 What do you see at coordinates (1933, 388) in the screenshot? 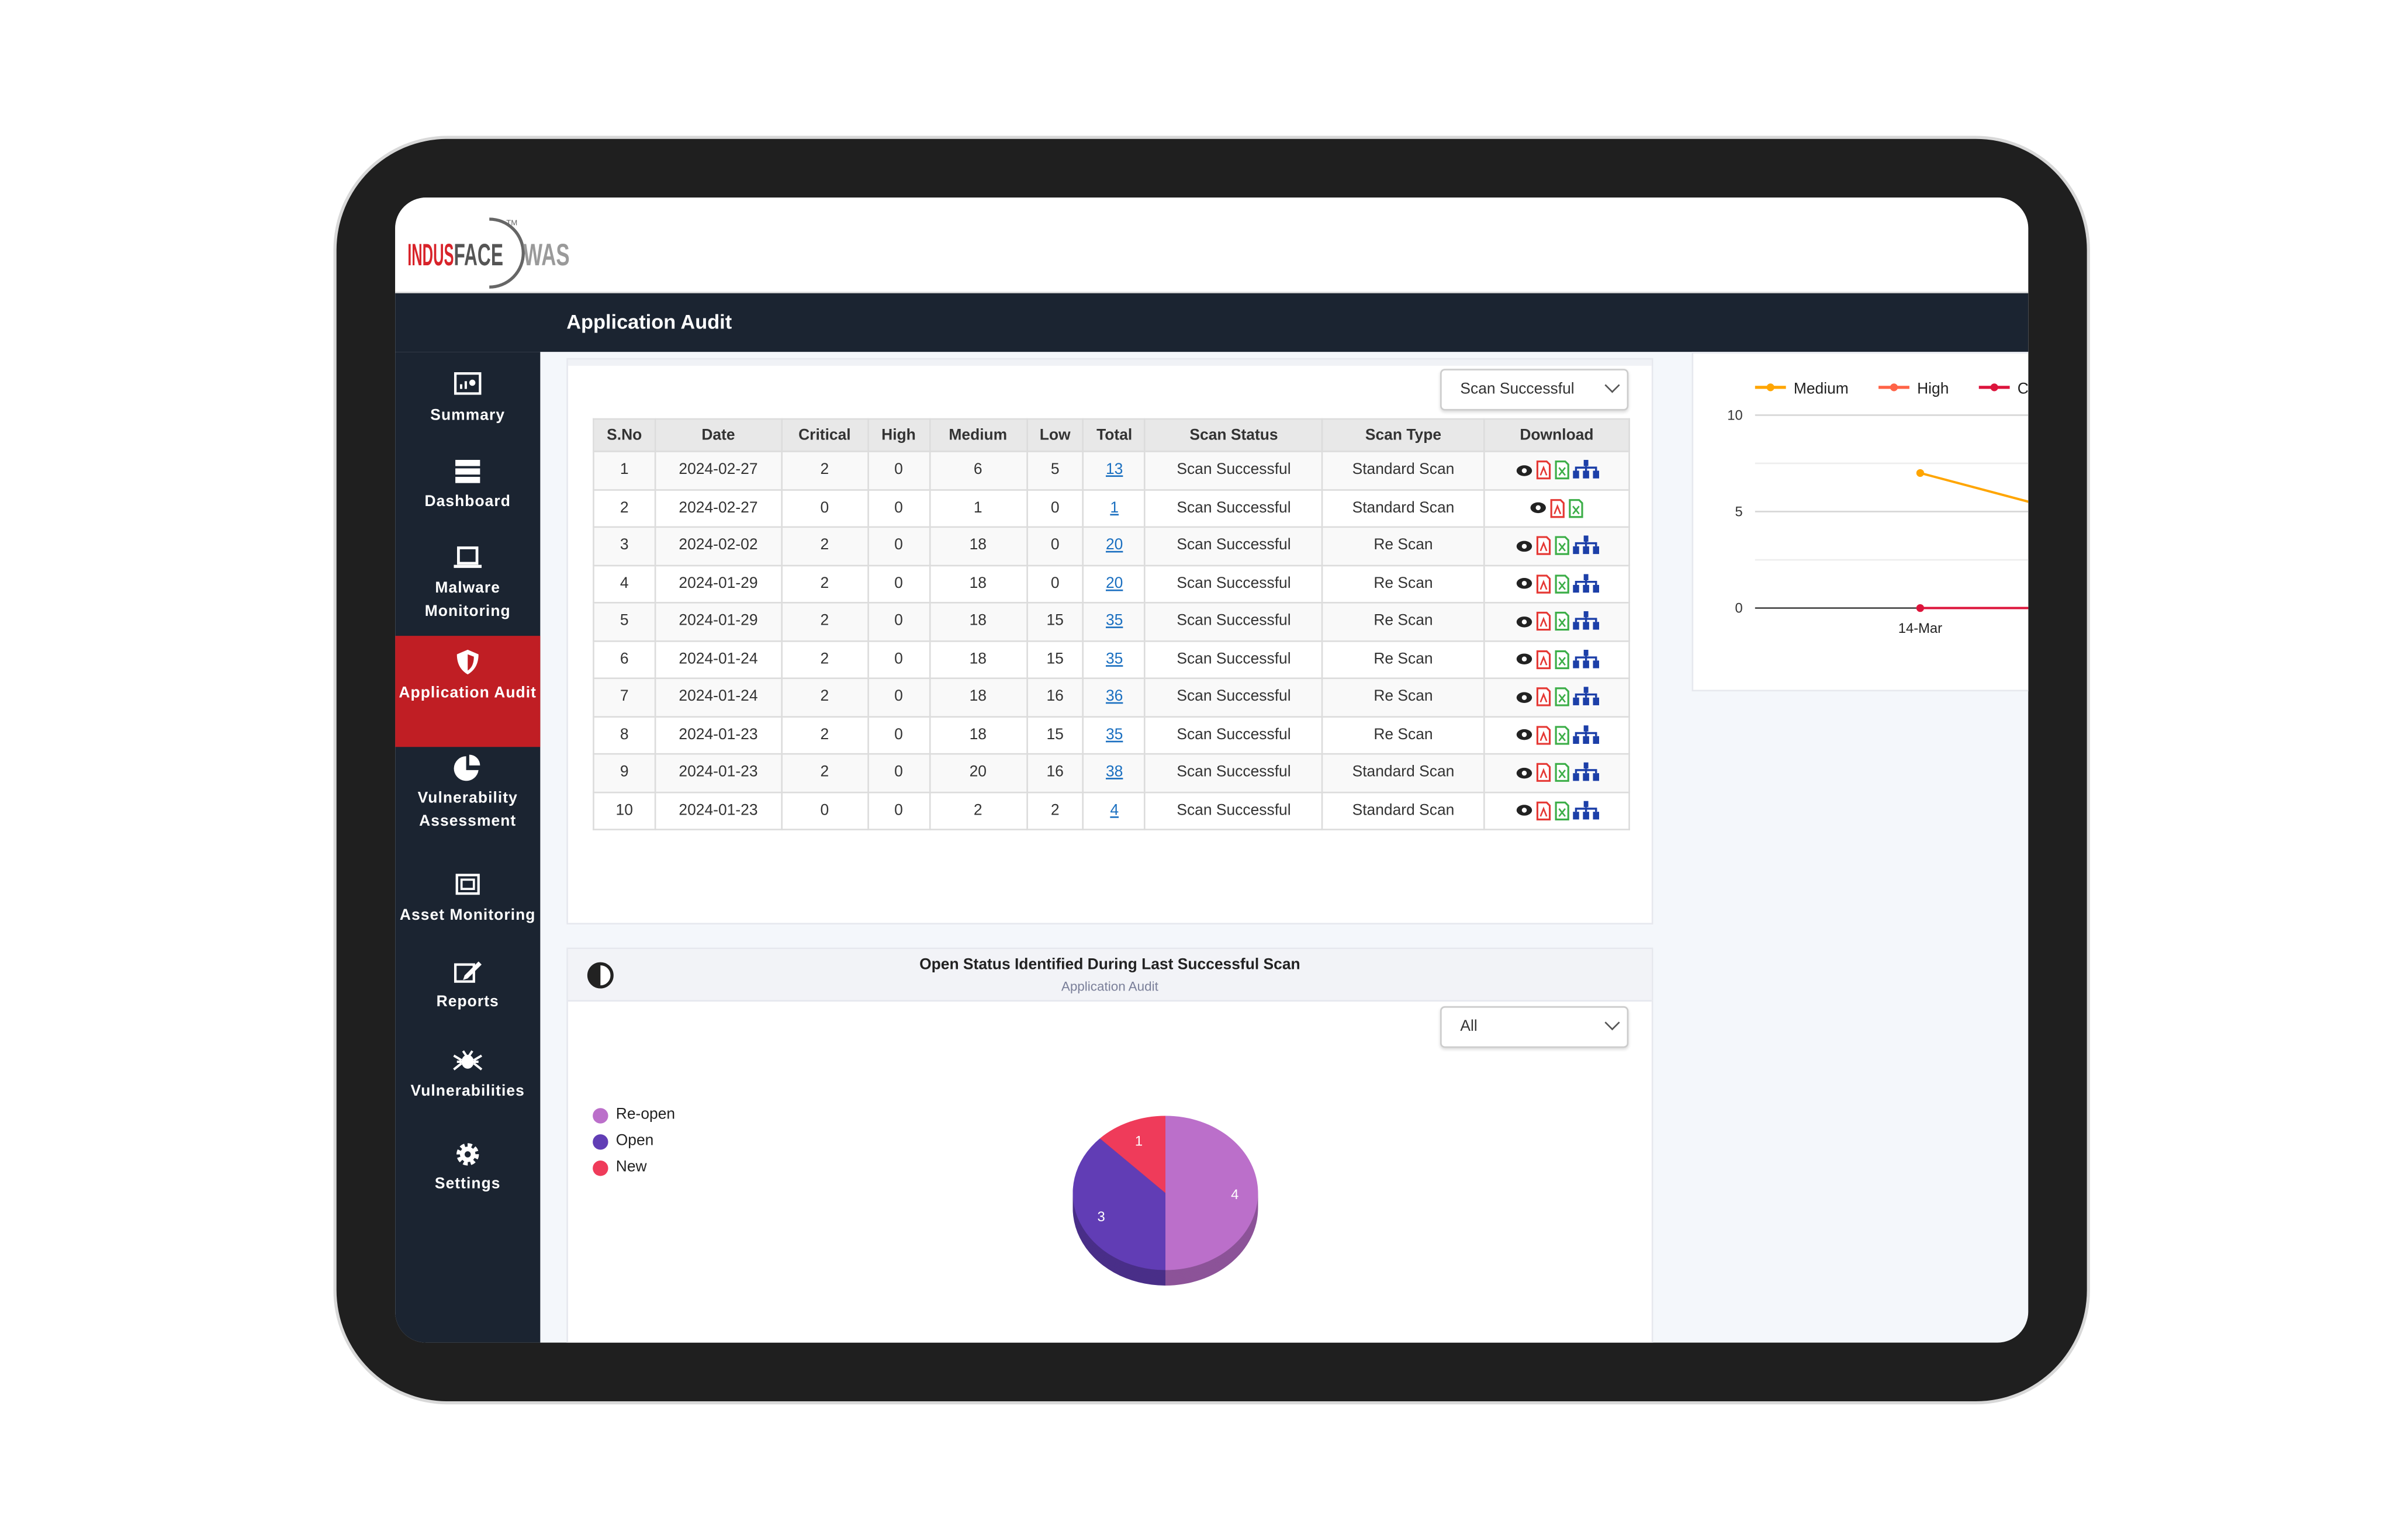
I see `legend-label: High` at bounding box center [1933, 388].